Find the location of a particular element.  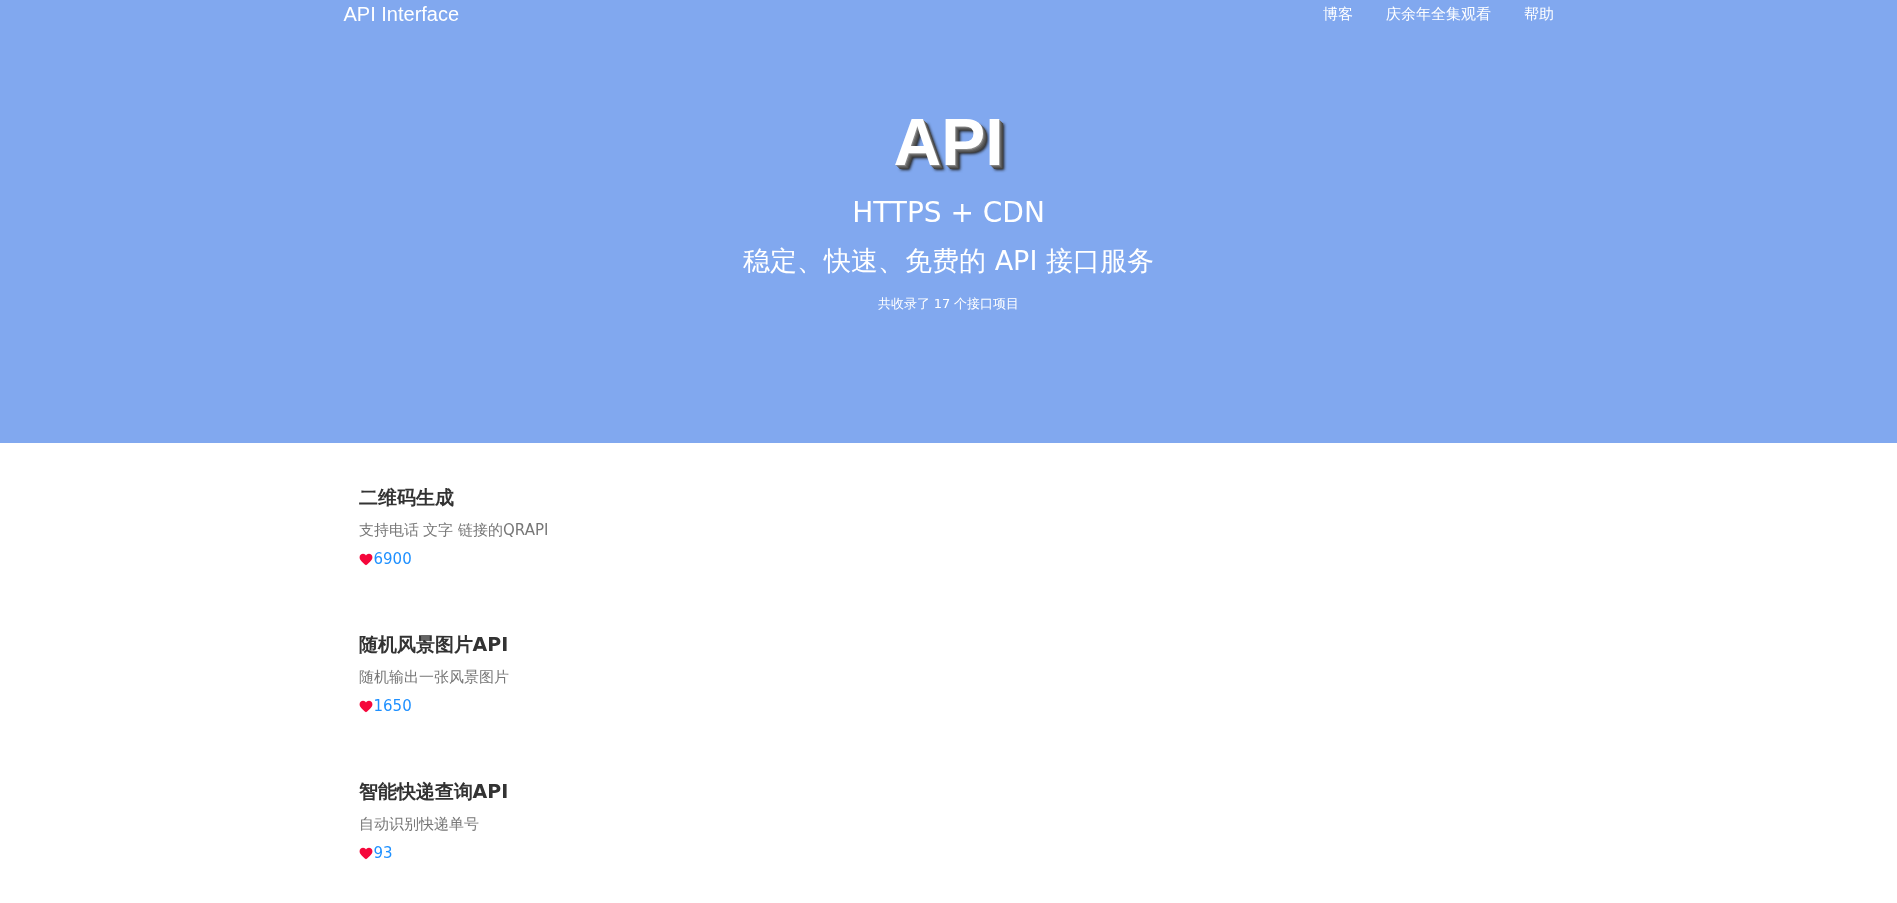

like-count: 93 is located at coordinates (383, 853).